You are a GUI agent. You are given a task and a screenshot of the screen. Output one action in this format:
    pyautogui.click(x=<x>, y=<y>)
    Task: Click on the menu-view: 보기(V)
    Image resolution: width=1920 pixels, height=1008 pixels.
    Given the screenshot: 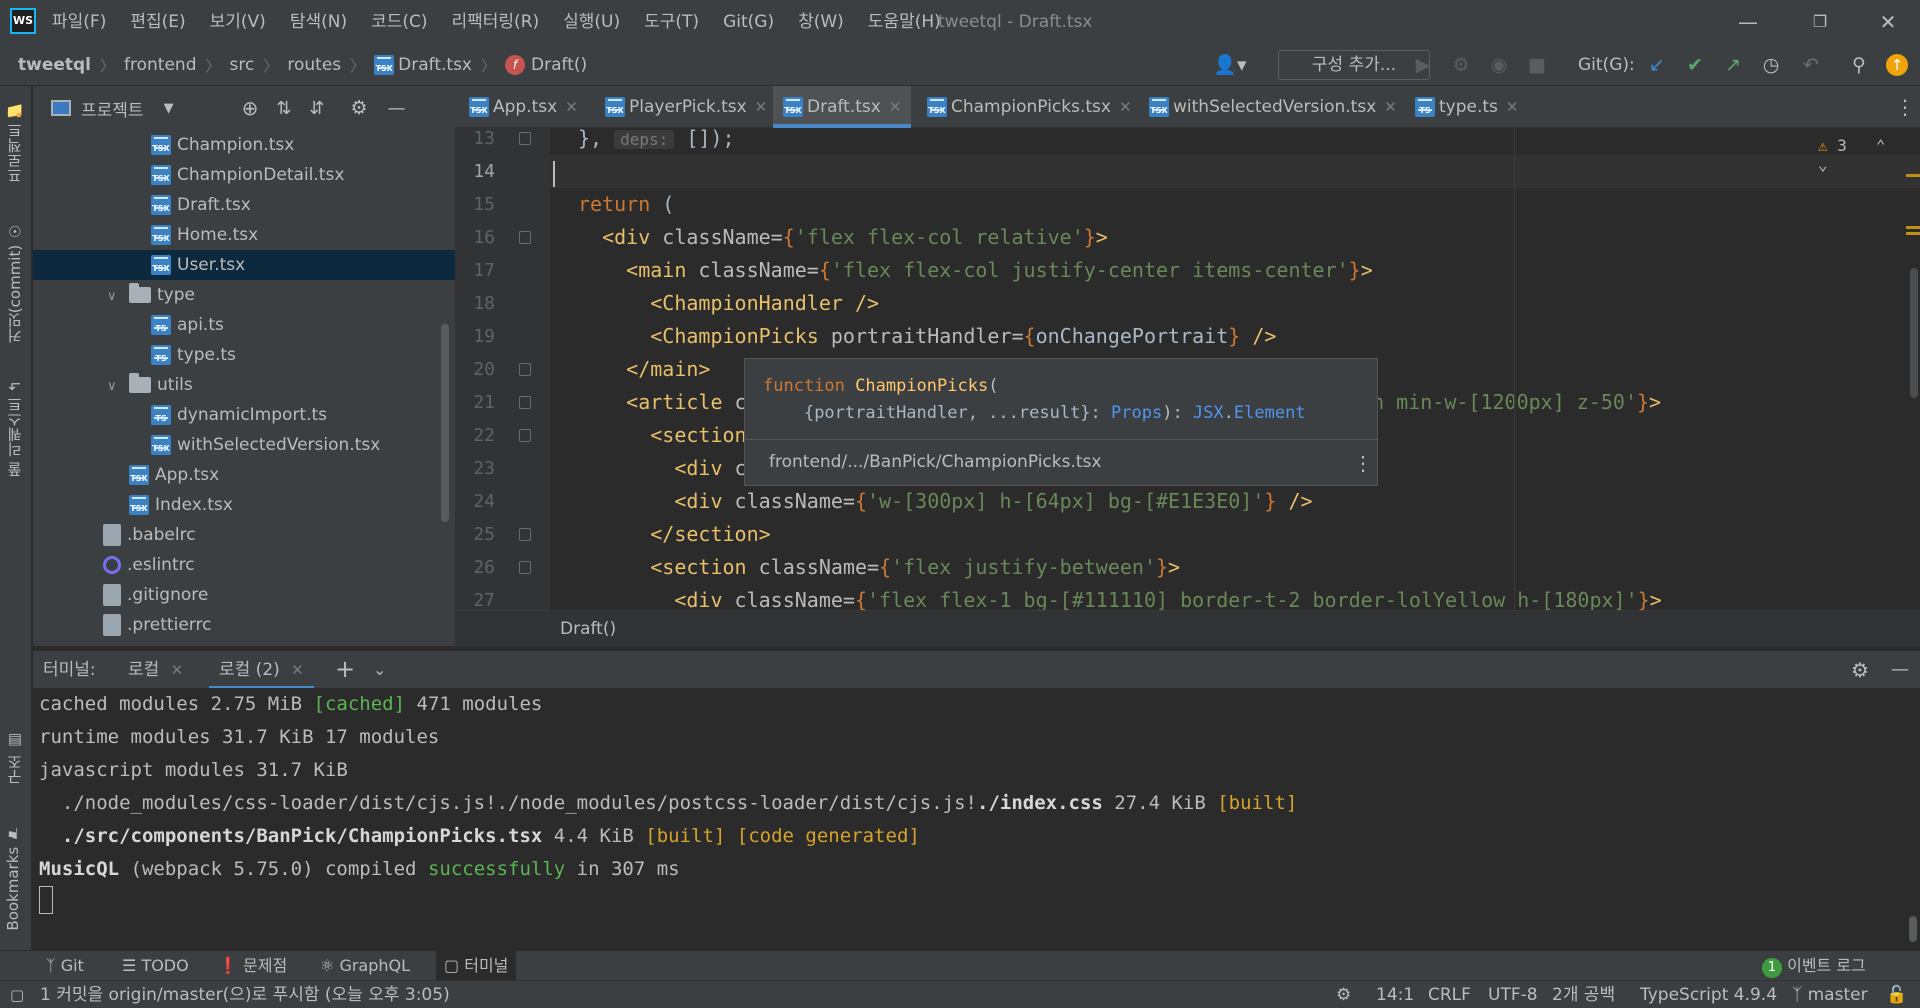 What is the action you would take?
    pyautogui.click(x=244, y=22)
    